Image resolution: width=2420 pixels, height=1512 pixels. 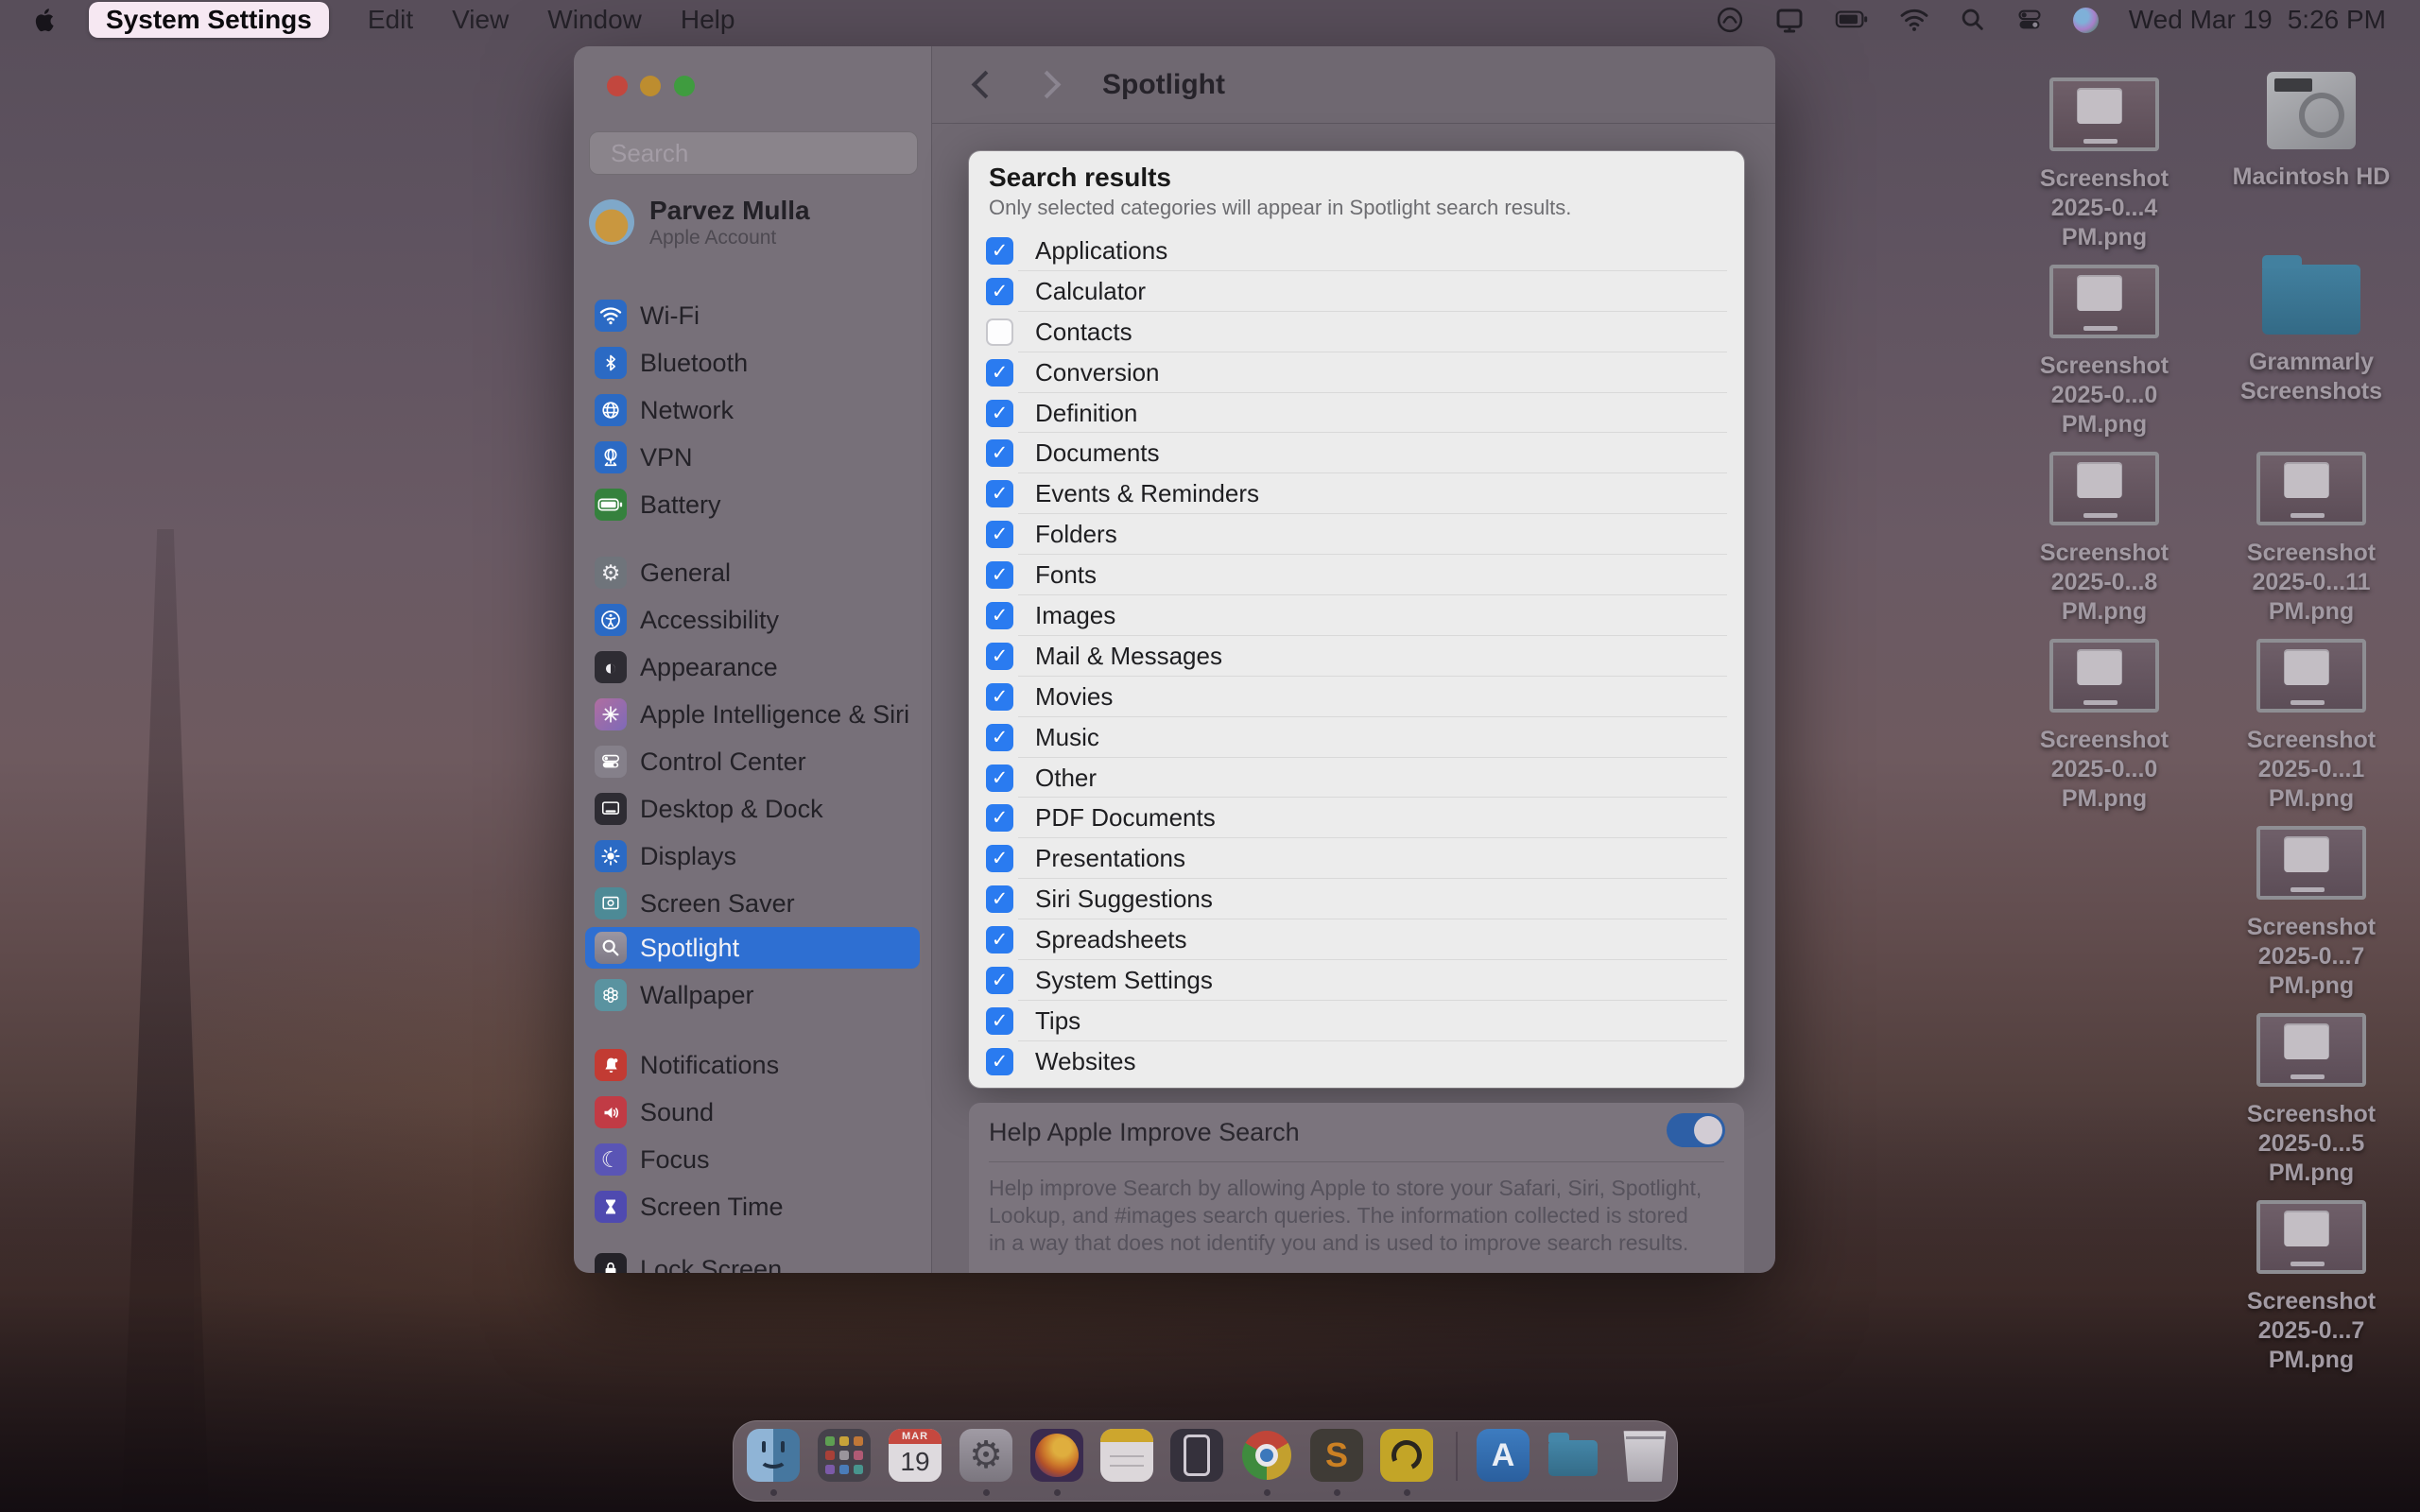 I want to click on menu-view: View, so click(x=480, y=20).